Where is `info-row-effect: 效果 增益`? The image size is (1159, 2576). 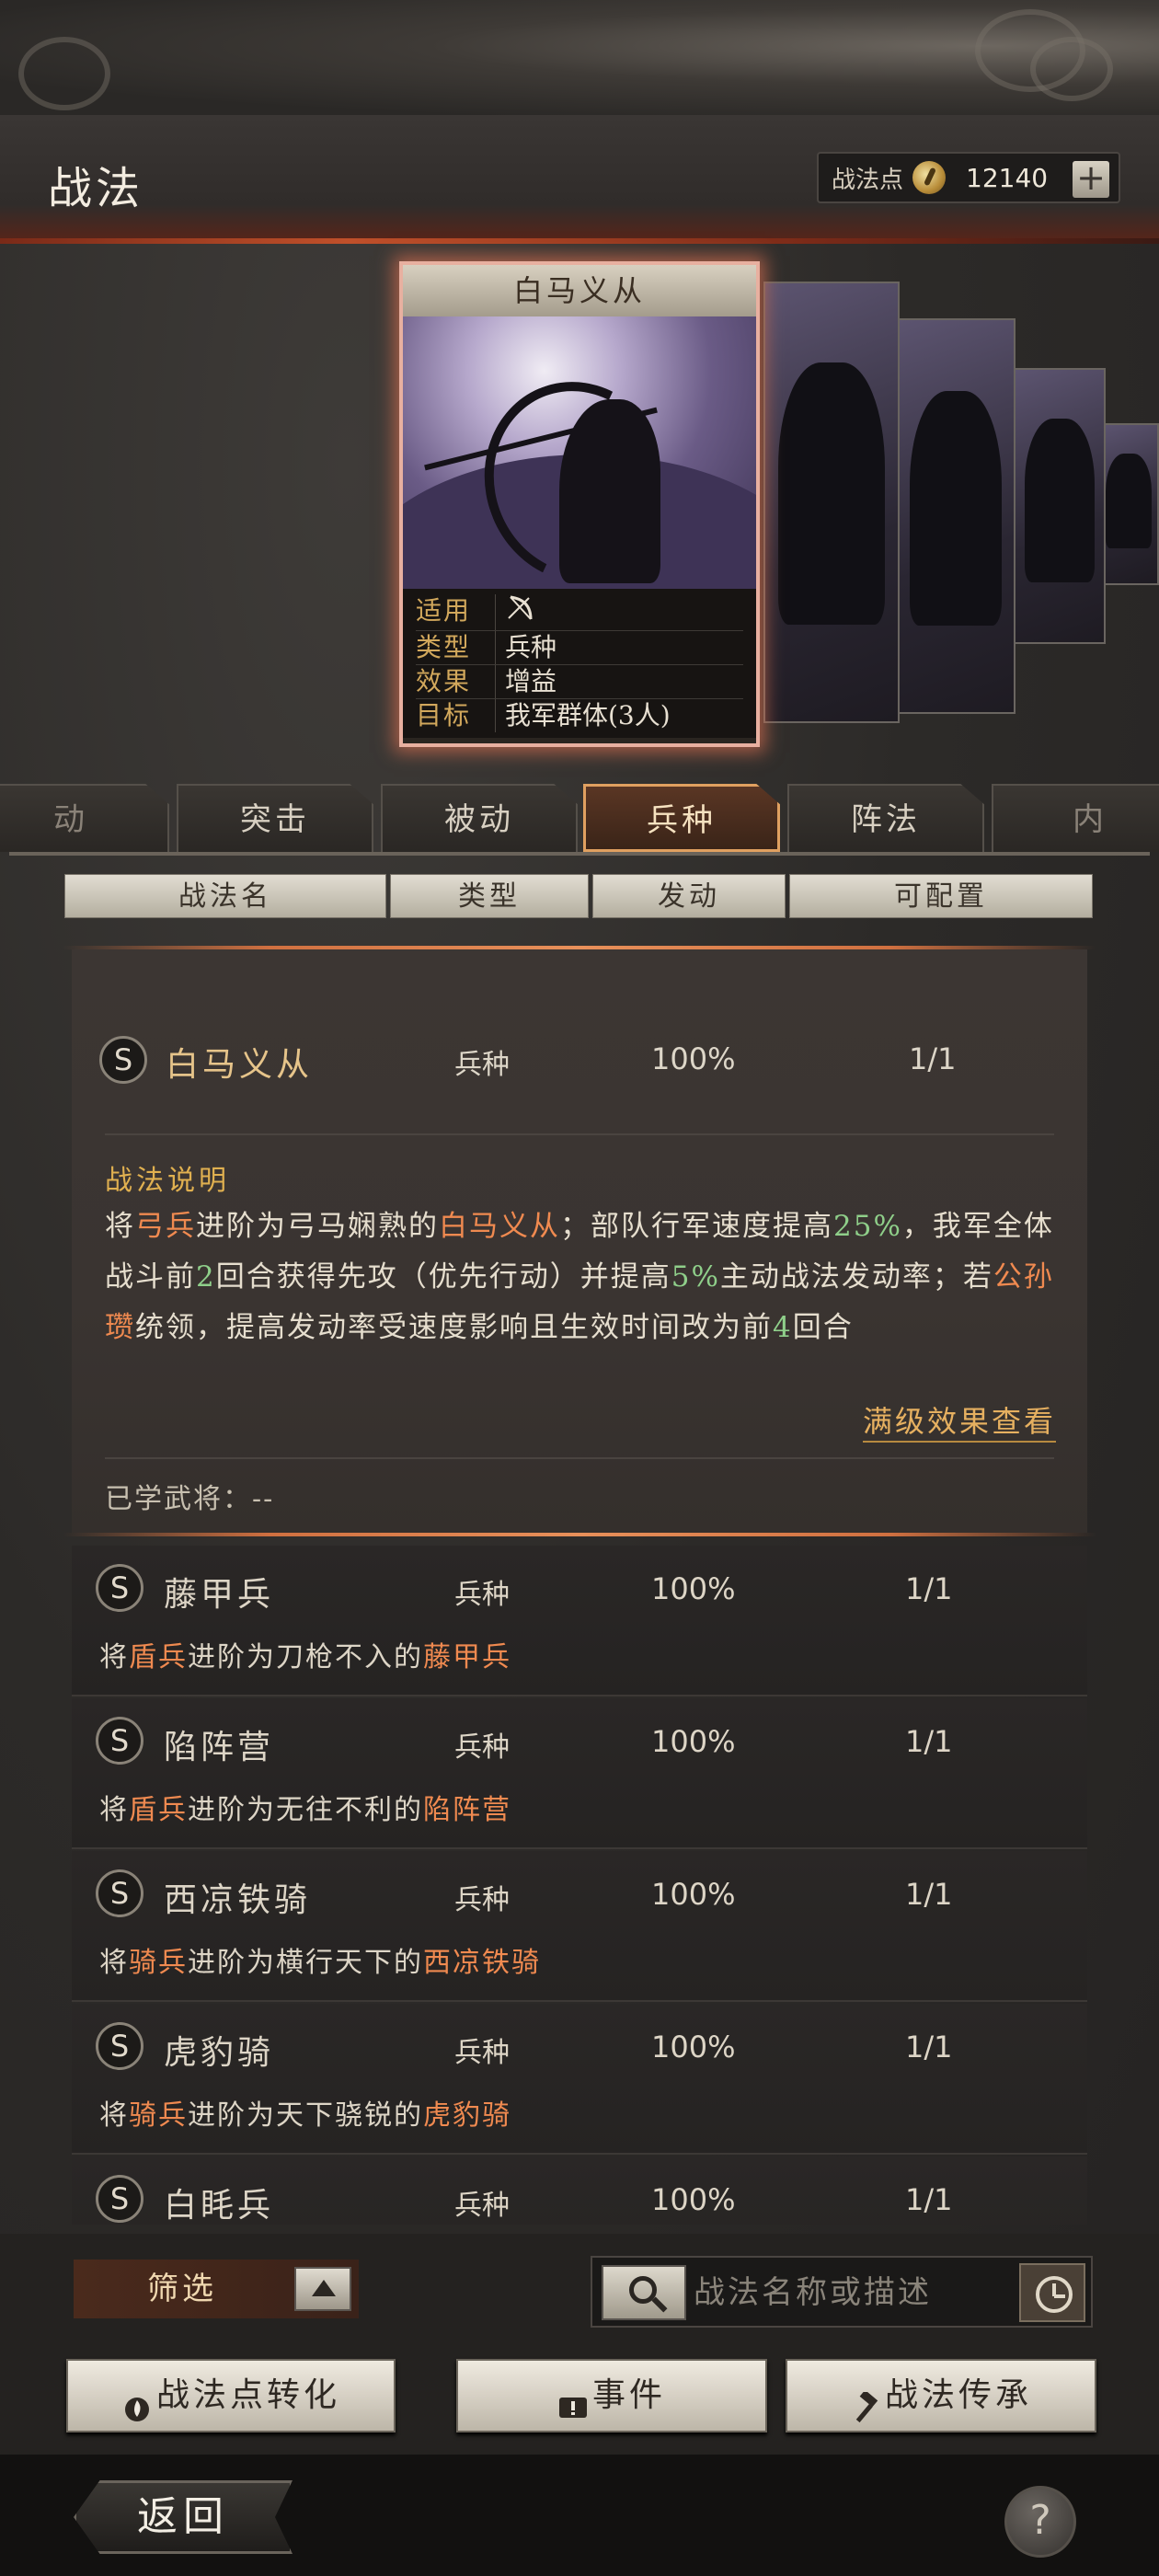 info-row-effect: 效果 增益 is located at coordinates (579, 682).